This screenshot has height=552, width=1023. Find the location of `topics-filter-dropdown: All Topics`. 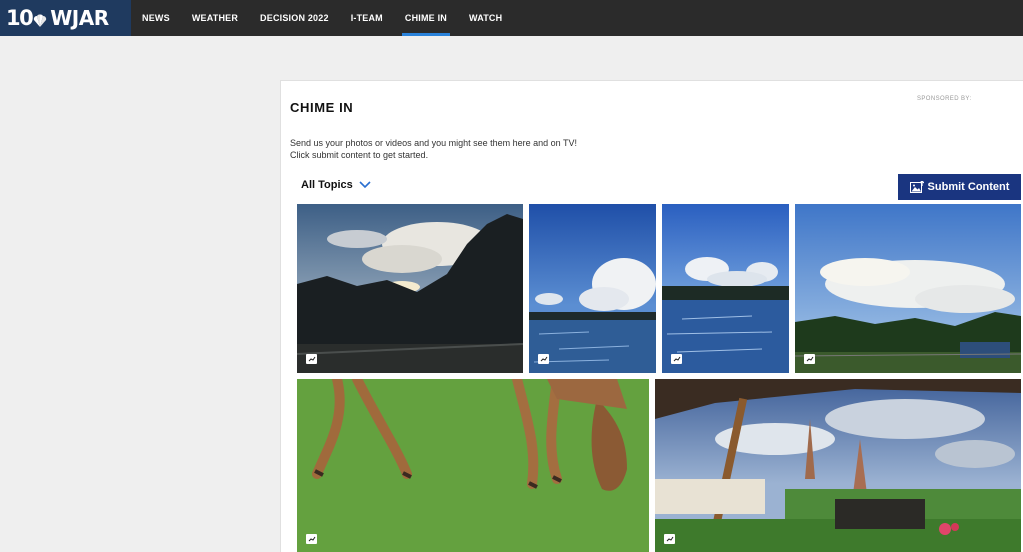

topics-filter-dropdown: All Topics is located at coordinates (336, 185).